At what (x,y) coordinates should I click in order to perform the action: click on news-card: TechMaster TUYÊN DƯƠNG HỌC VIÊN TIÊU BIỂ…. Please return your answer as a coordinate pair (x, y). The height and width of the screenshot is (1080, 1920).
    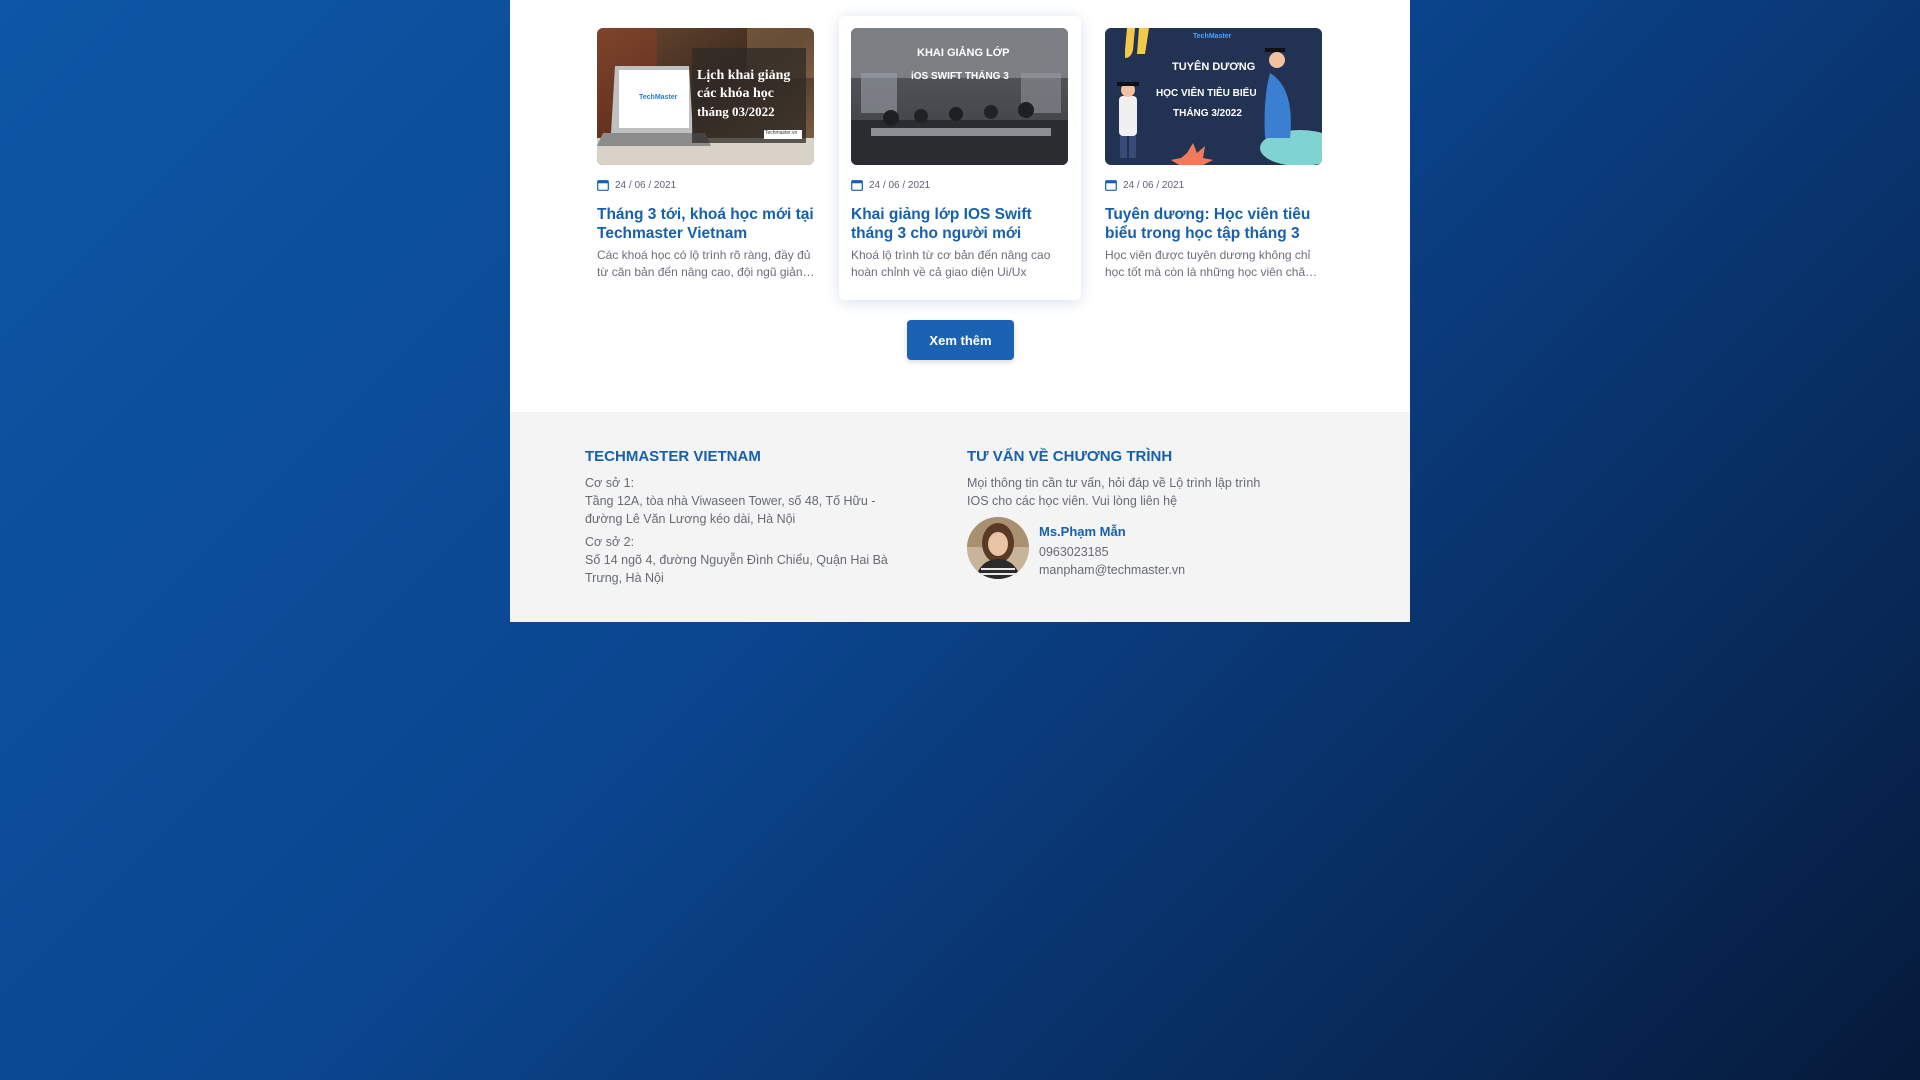
    Looking at the image, I should click on (1214, 158).